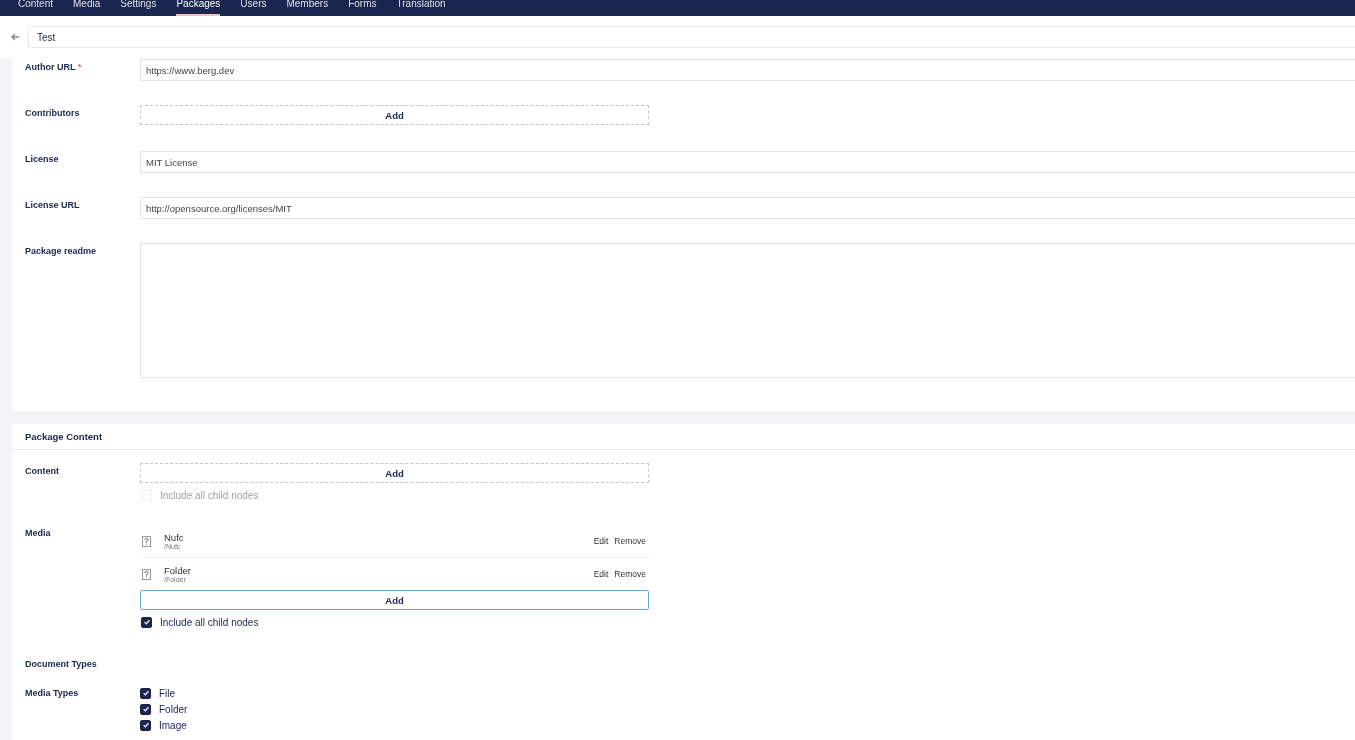 The width and height of the screenshot is (1355, 740). I want to click on checkbox-label: File, so click(167, 693).